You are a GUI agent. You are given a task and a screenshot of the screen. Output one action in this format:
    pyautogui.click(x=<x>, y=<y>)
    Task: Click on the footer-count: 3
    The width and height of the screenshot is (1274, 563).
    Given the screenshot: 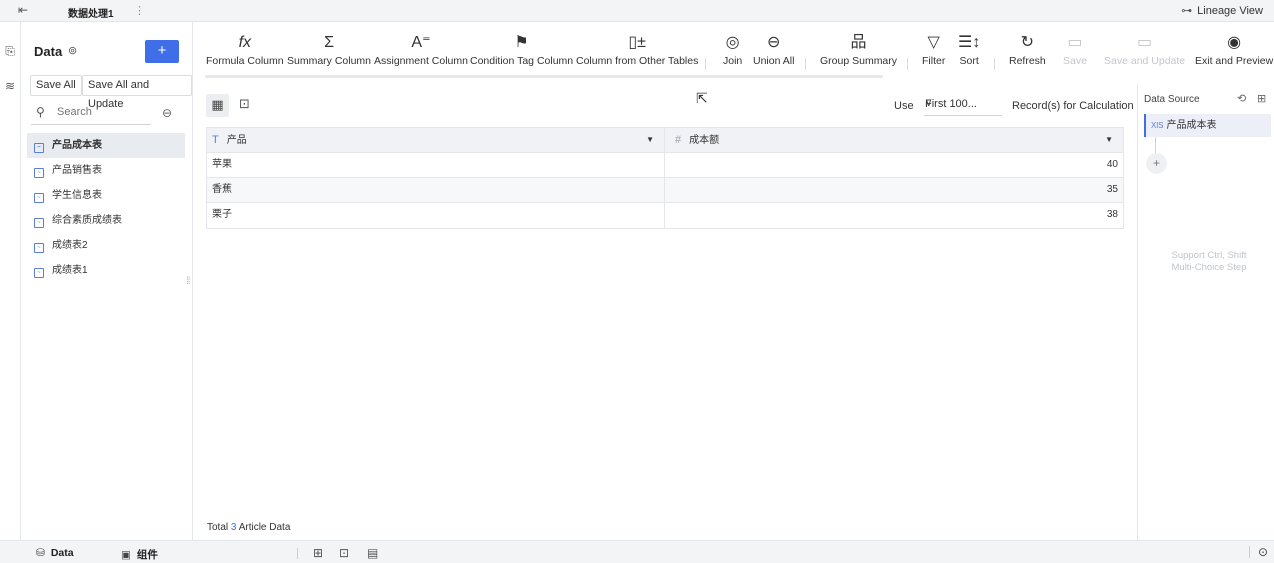 What is the action you would take?
    pyautogui.click(x=233, y=527)
    